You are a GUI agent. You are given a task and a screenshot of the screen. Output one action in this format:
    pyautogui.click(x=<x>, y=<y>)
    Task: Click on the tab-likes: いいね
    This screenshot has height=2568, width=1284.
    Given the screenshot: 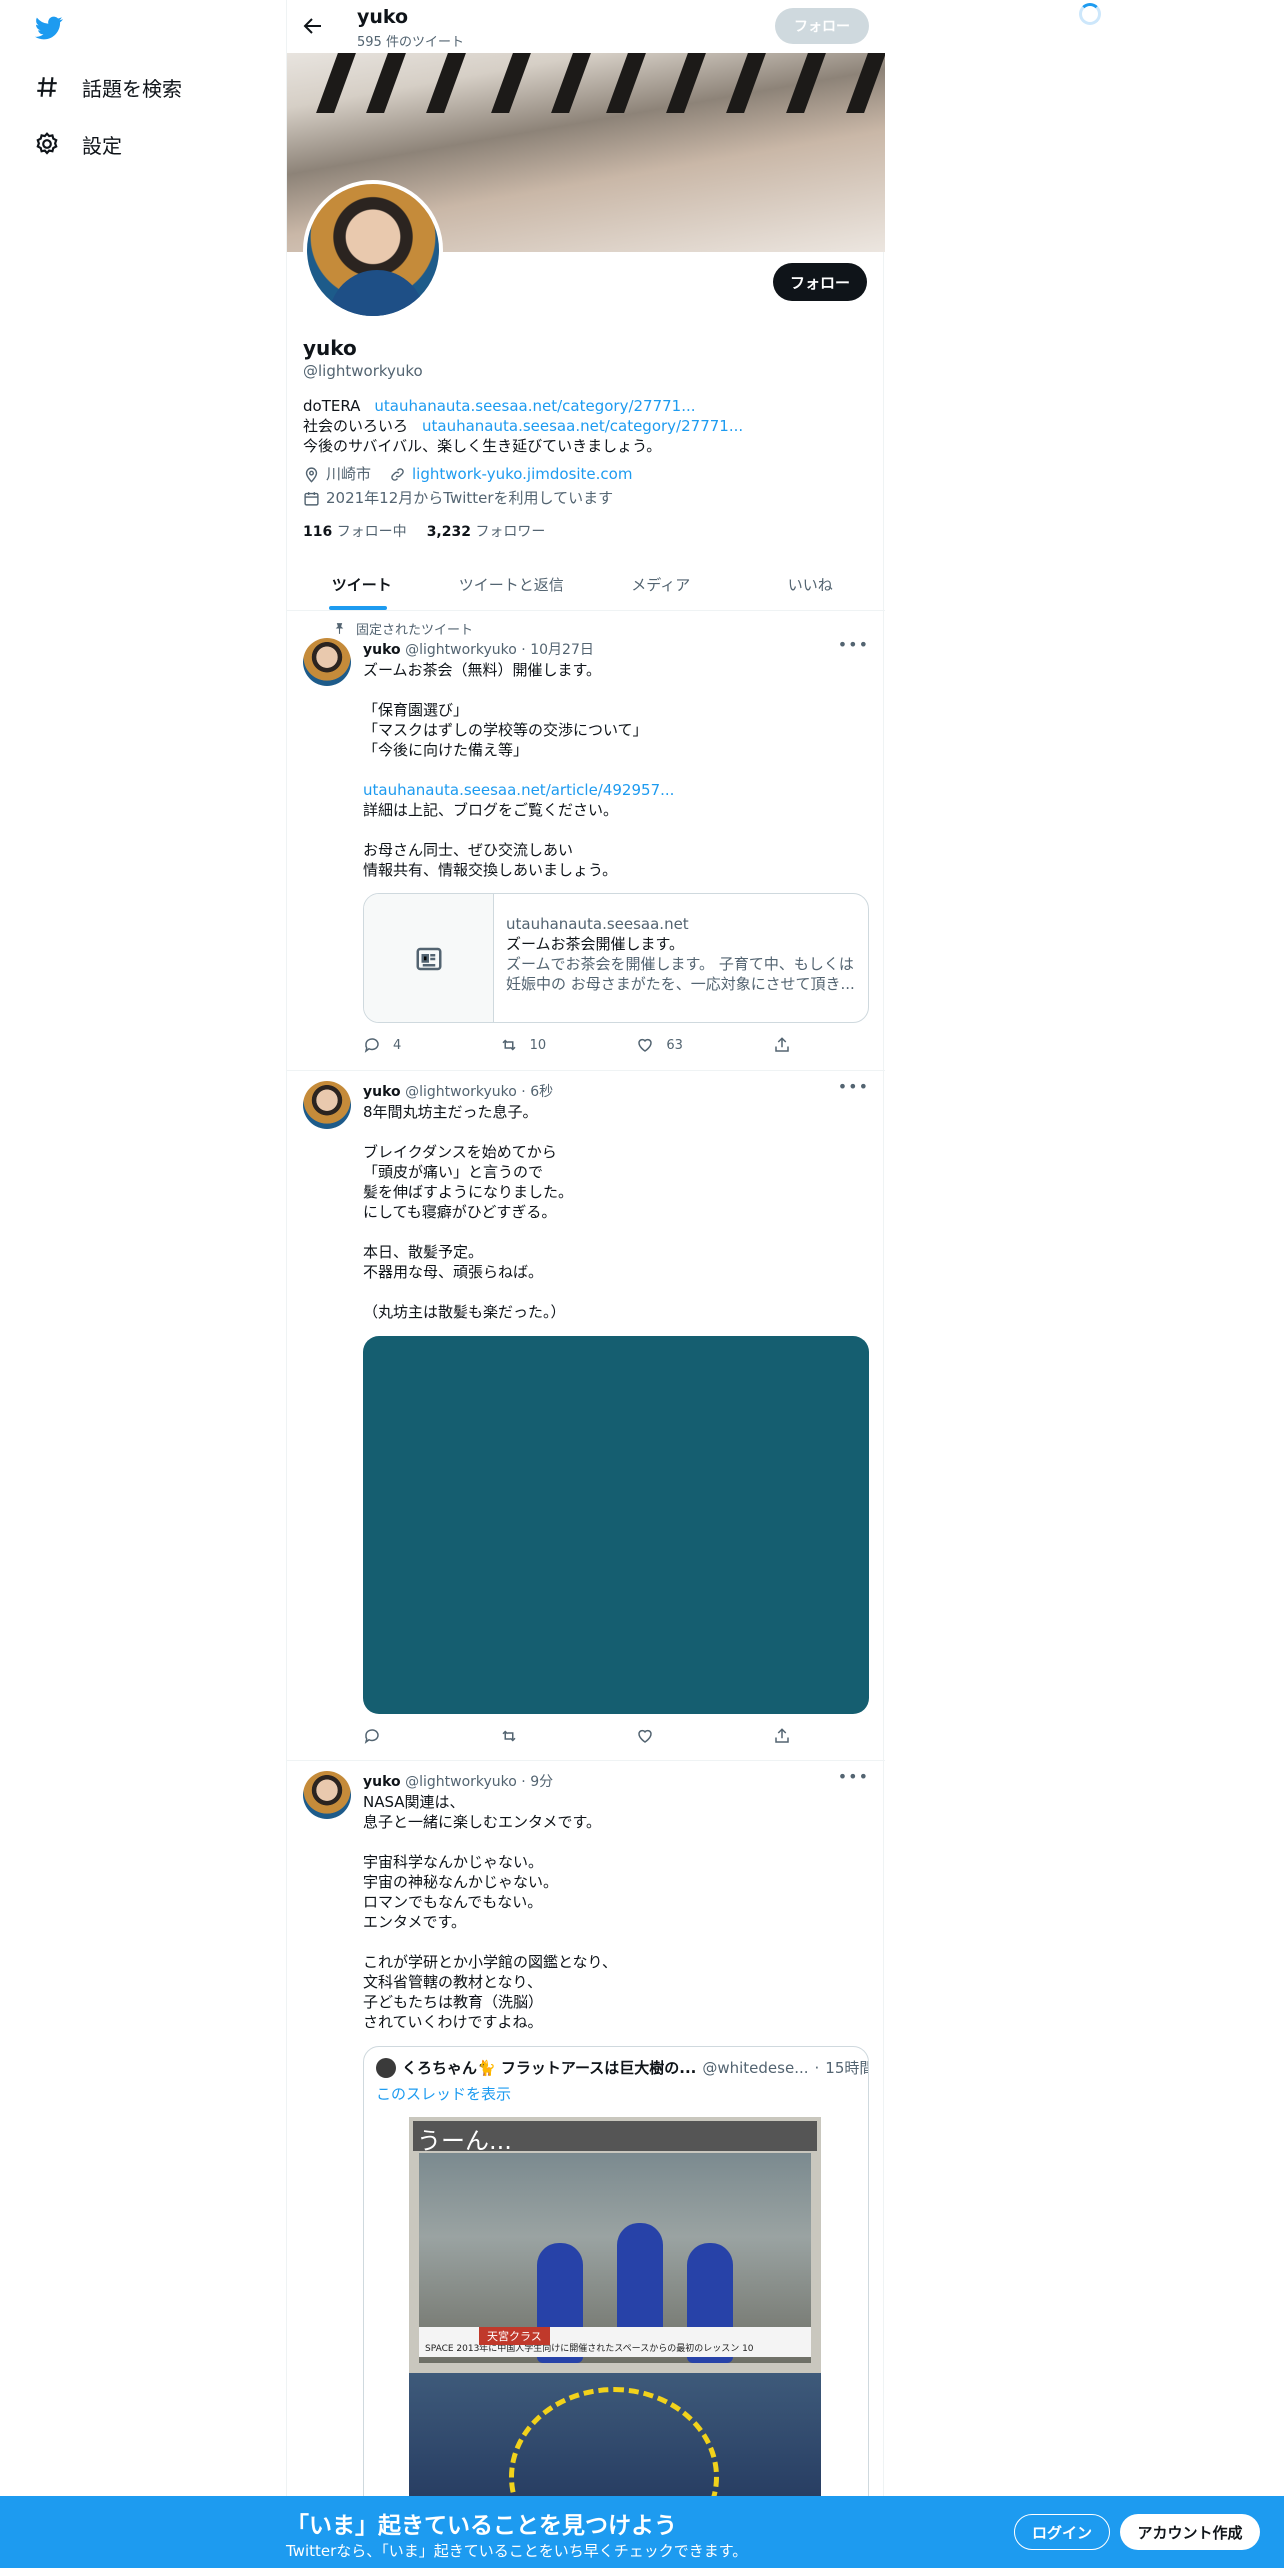 What is the action you would take?
    pyautogui.click(x=811, y=584)
    